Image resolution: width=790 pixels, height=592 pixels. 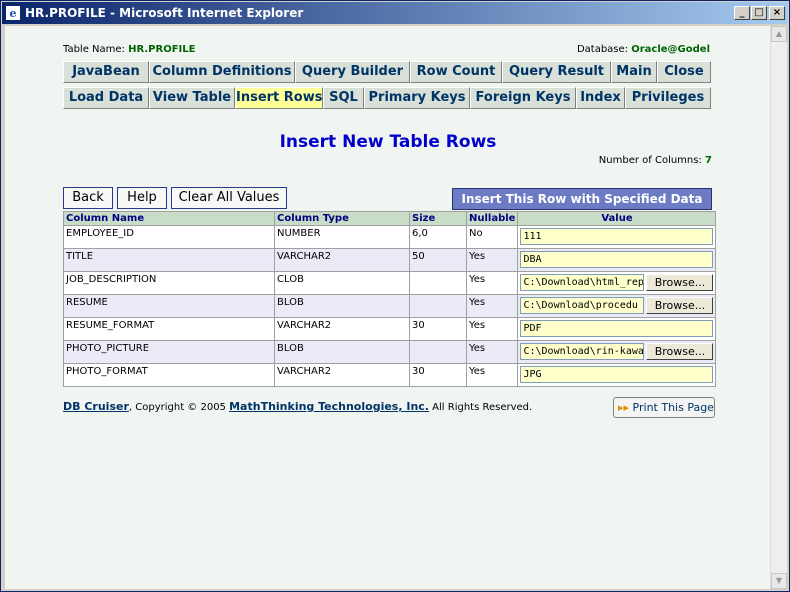 What do you see at coordinates (600, 98) in the screenshot?
I see `nav-index: Index` at bounding box center [600, 98].